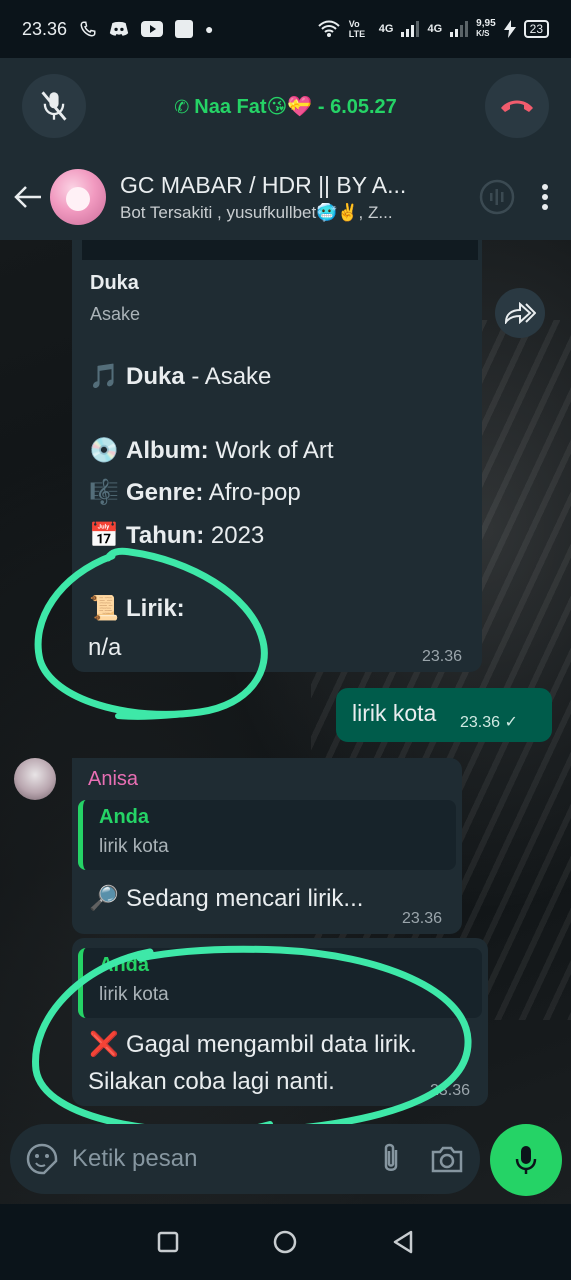  What do you see at coordinates (252, 492) in the screenshot?
I see `genre-value: Afro-pop` at bounding box center [252, 492].